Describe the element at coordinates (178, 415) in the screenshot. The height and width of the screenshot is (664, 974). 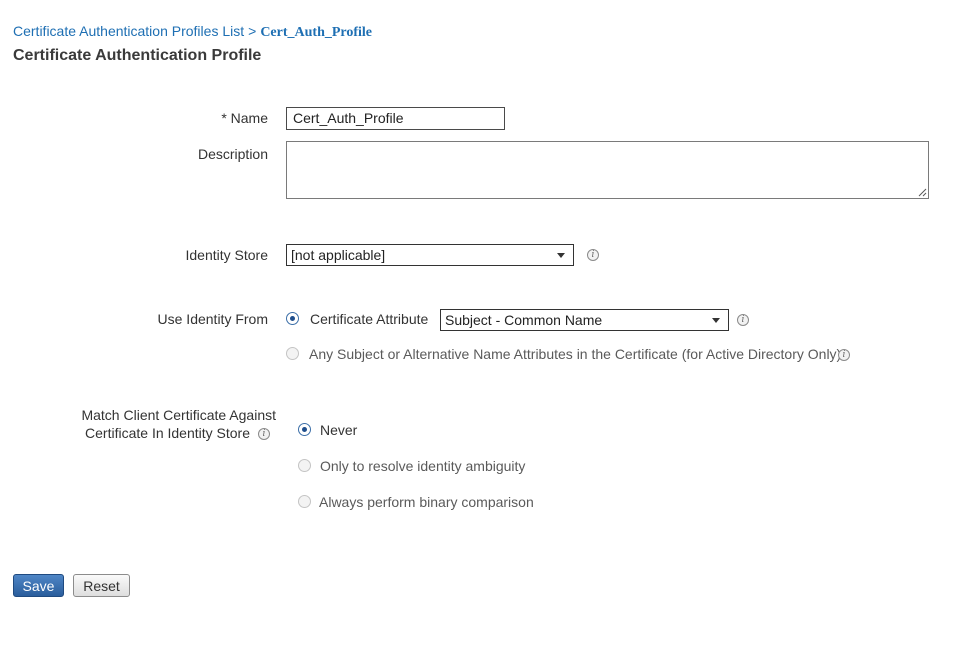
I see `match-label-line1: Match Client Certificate Against` at that location.